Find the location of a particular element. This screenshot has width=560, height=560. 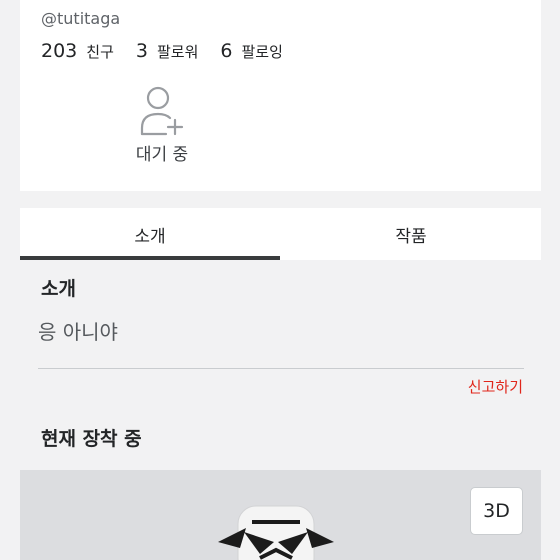

view-3d-button: 3D is located at coordinates (496, 511).